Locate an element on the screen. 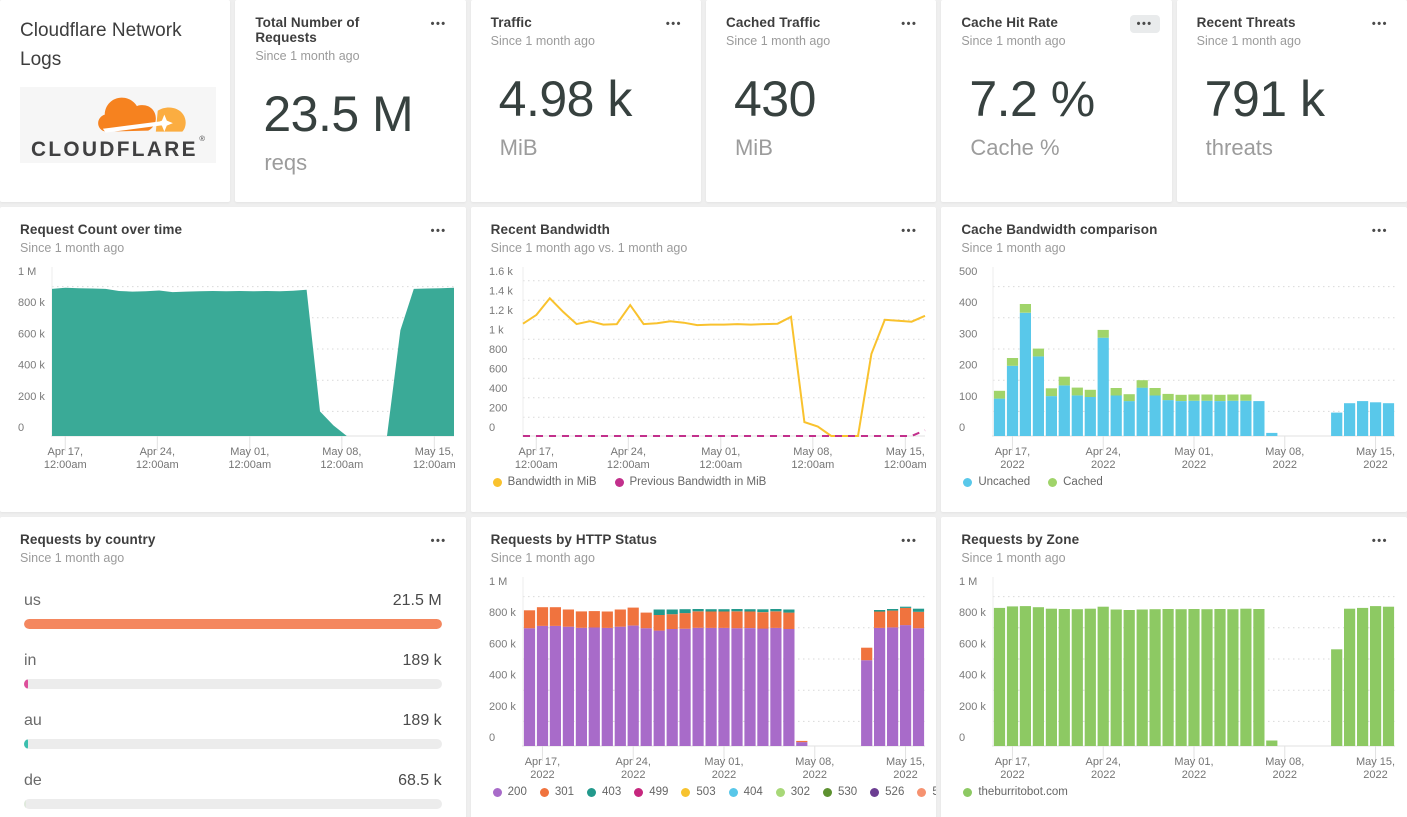  svg-text: 1.4 k is located at coordinates (501, 292).